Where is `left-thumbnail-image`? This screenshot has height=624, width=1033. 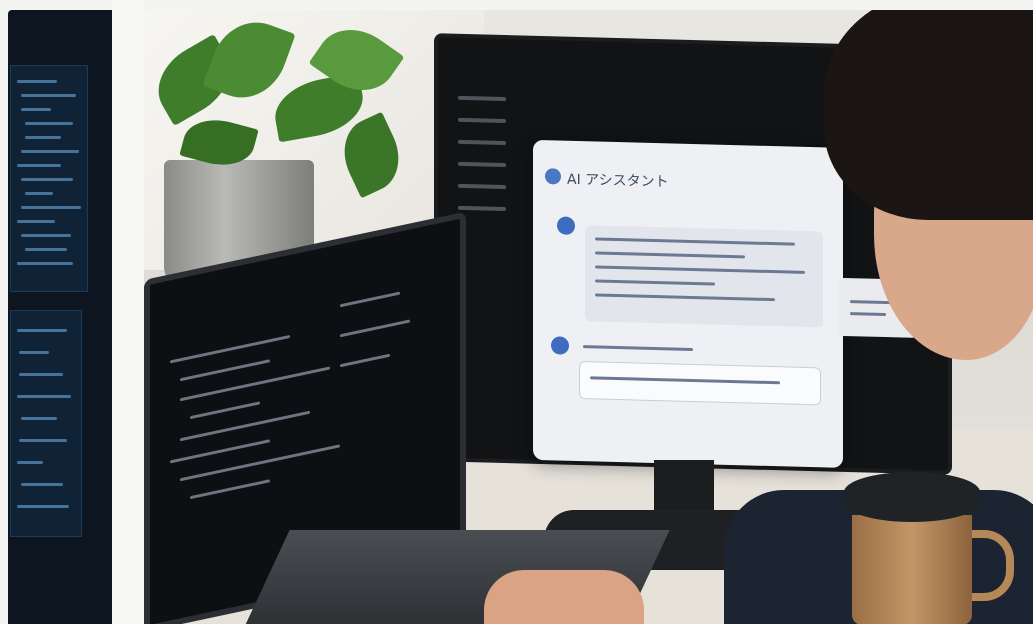
left-thumbnail-image is located at coordinates (60, 317).